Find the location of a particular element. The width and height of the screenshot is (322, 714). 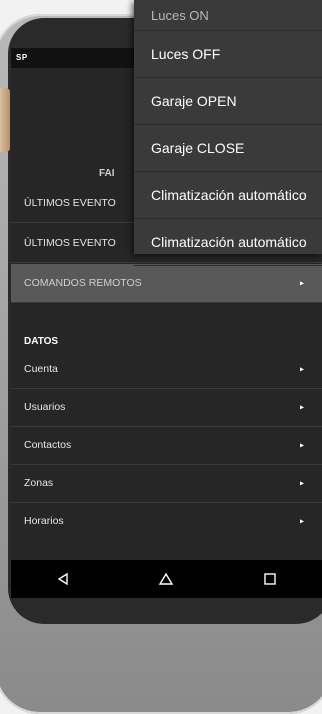

home-button is located at coordinates (166, 579).